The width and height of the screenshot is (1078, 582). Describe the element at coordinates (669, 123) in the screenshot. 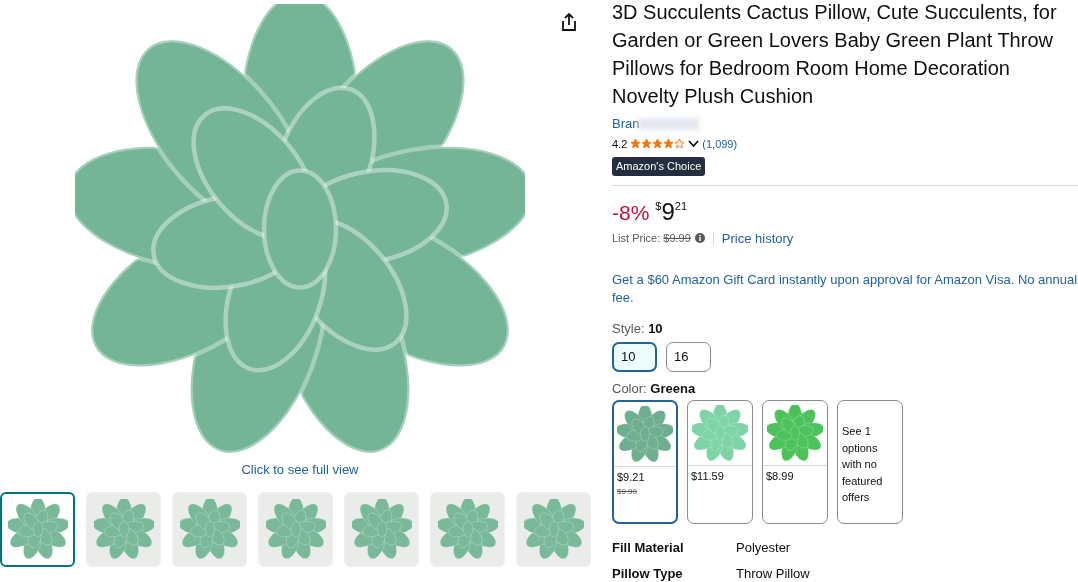

I see `blurred-brand-placeholder` at that location.